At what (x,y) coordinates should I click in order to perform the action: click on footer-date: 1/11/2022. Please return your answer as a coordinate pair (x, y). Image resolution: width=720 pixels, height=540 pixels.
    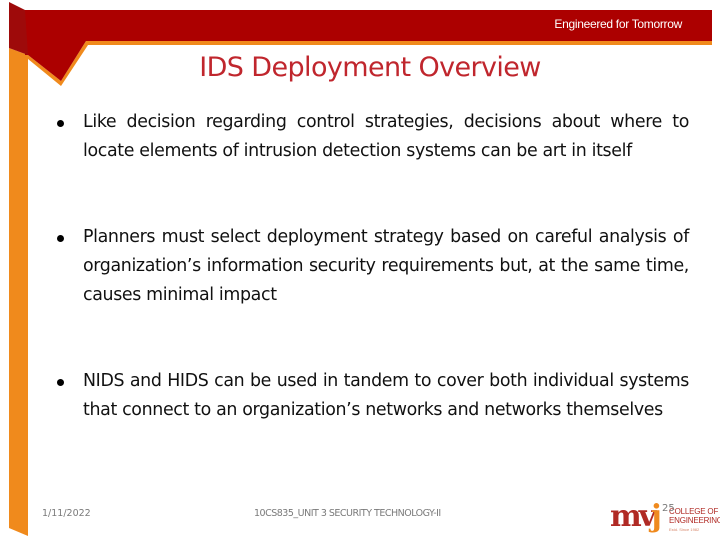
    Looking at the image, I should click on (66, 513).